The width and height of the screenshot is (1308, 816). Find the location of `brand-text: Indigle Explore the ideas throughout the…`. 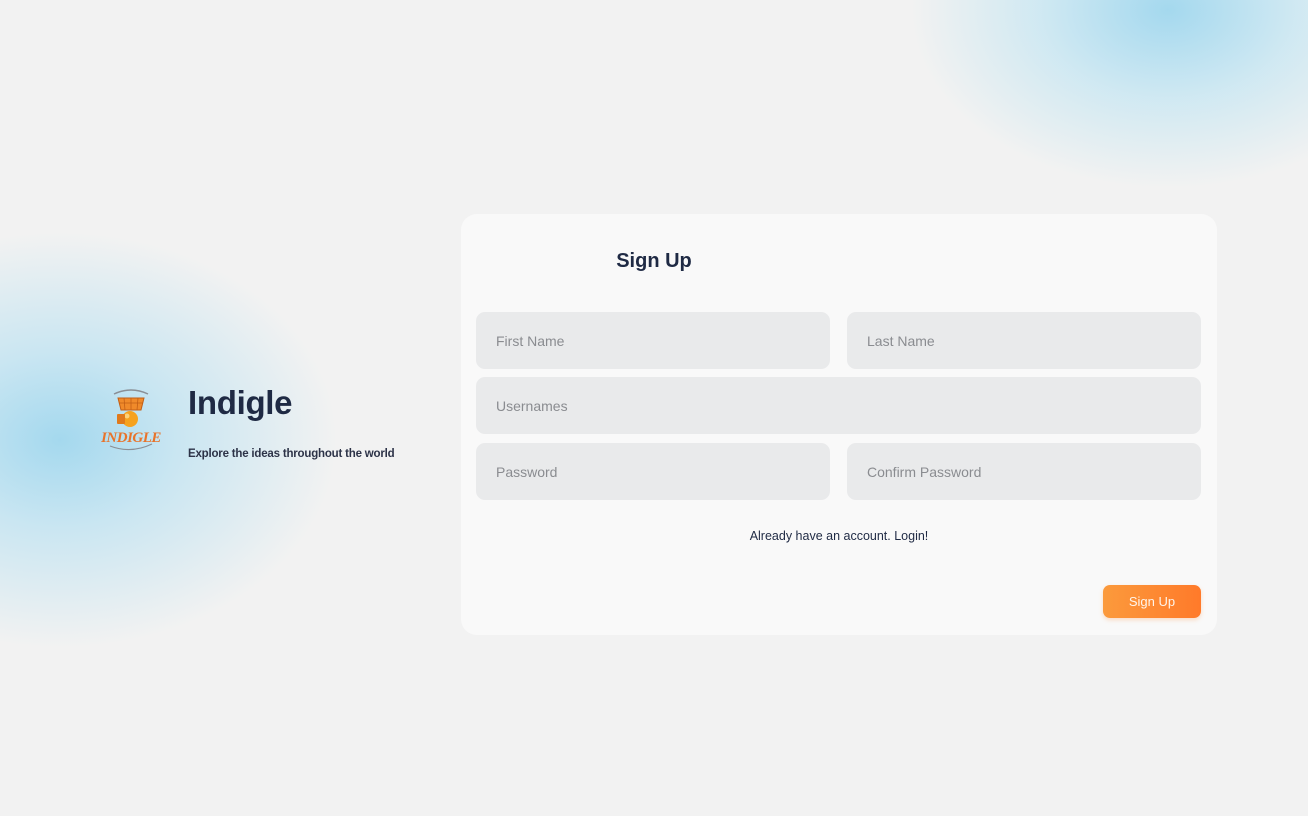

brand-text: Indigle Explore the ideas throughout the… is located at coordinates (291, 422).